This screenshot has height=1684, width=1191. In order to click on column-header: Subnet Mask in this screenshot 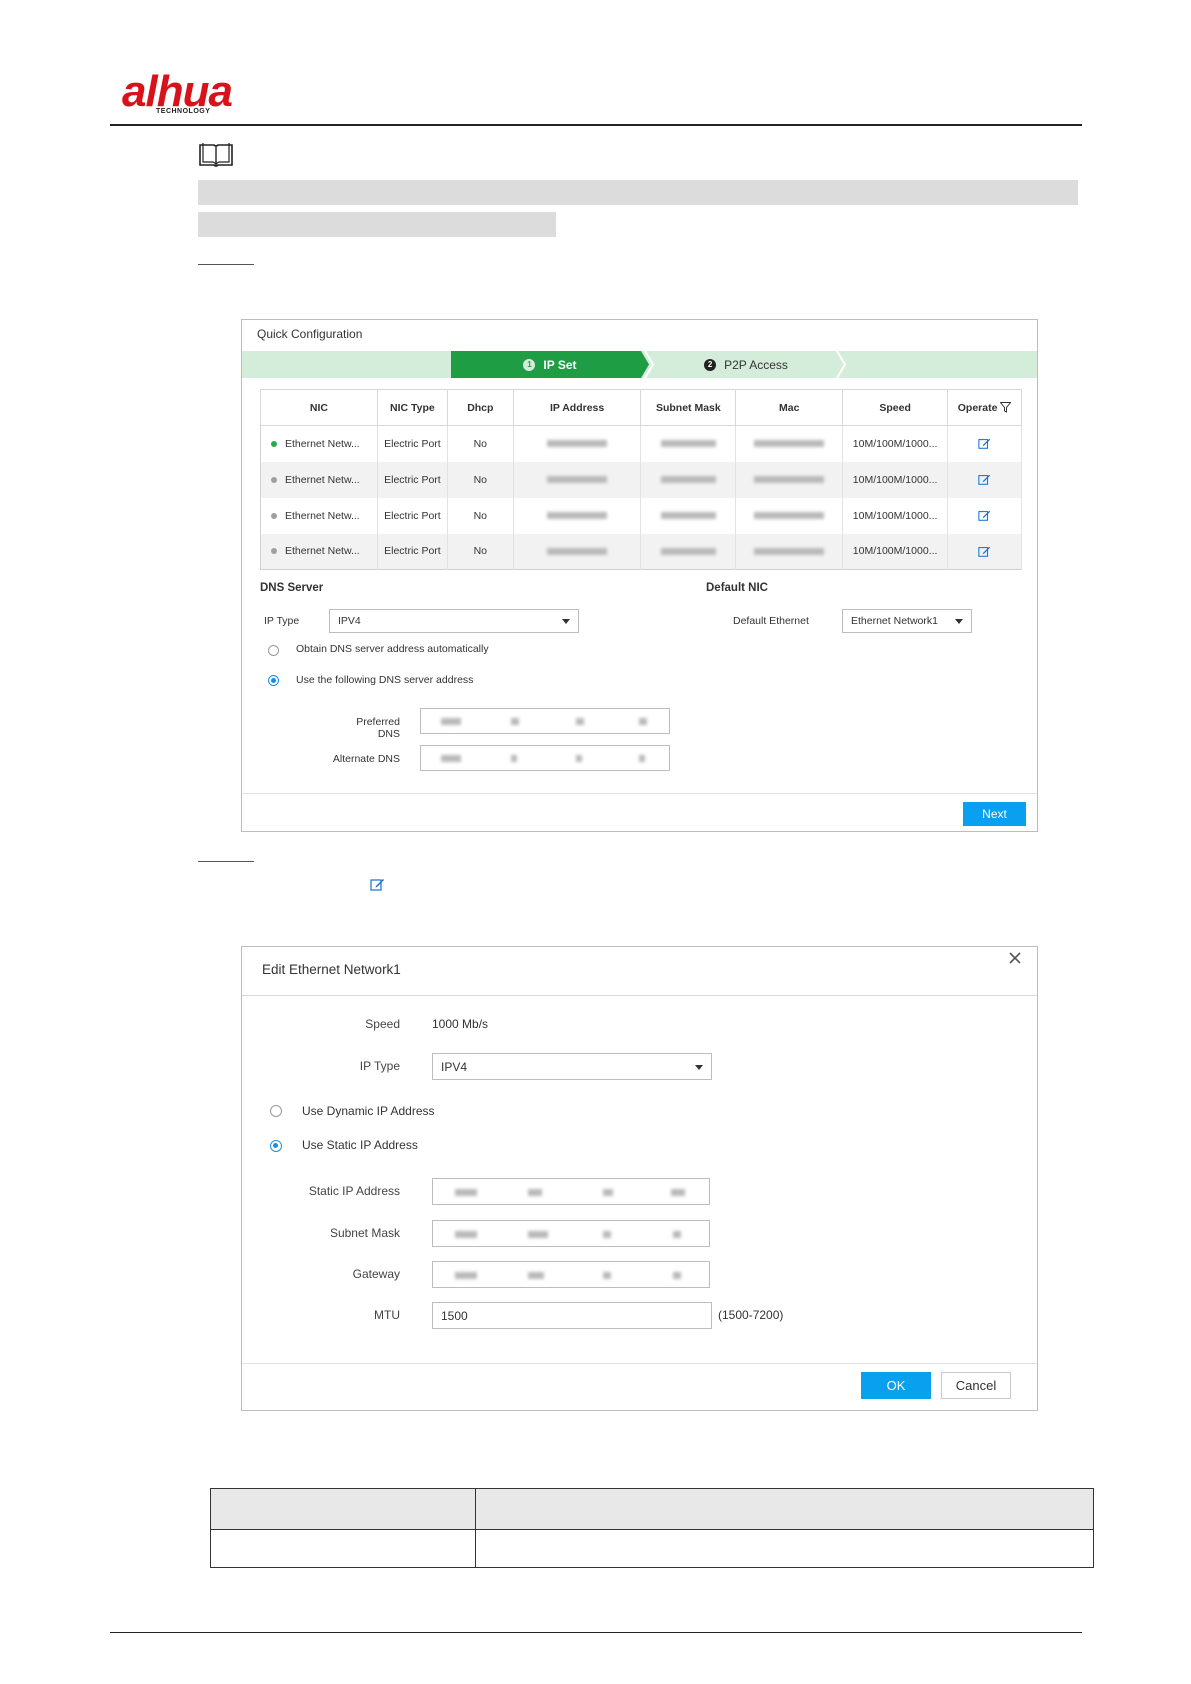, I will do `click(688, 407)`.